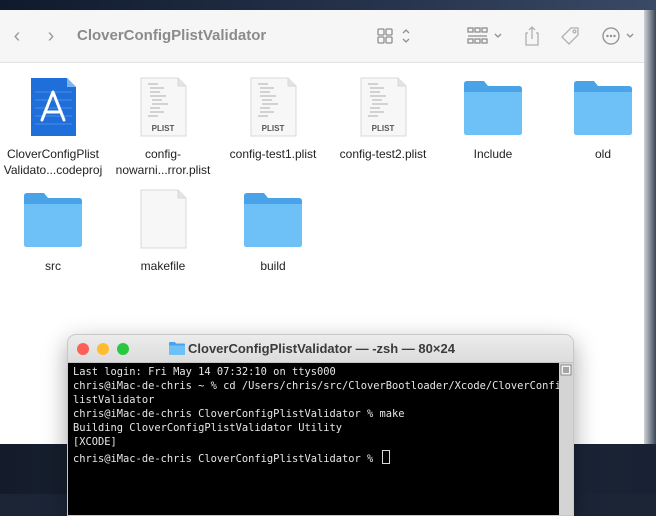  I want to click on file-name-line2: Validato...codeproj, so click(53, 170).